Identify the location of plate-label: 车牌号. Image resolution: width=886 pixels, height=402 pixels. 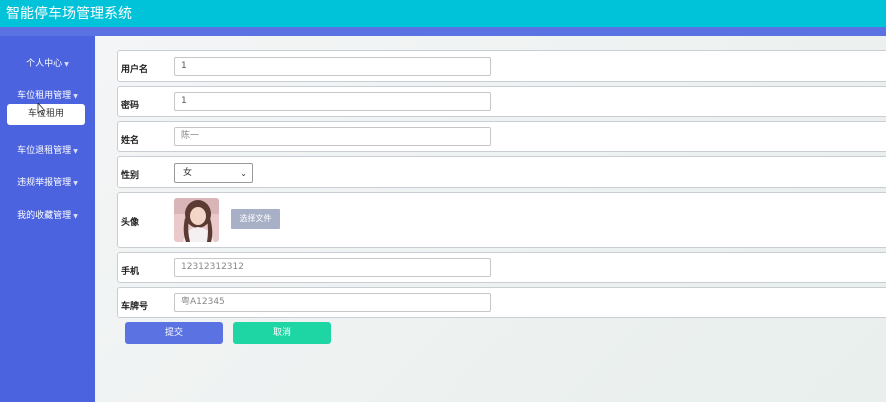
(135, 307).